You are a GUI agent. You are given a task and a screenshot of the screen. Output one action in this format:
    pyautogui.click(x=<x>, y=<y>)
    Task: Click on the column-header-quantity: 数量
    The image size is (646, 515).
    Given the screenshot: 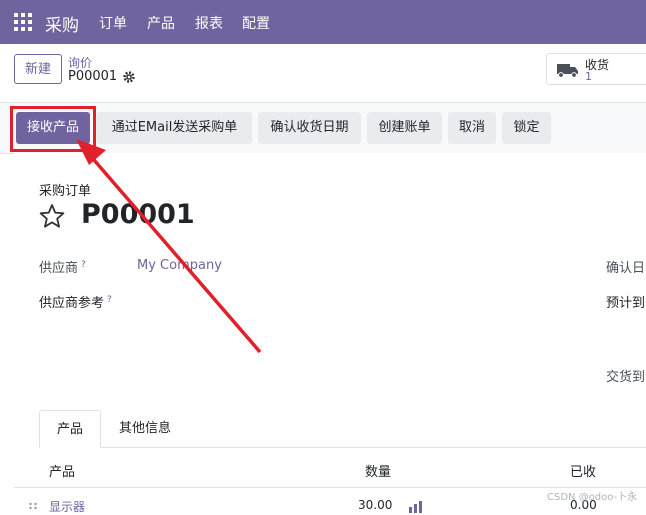 What is the action you would take?
    pyautogui.click(x=378, y=470)
    